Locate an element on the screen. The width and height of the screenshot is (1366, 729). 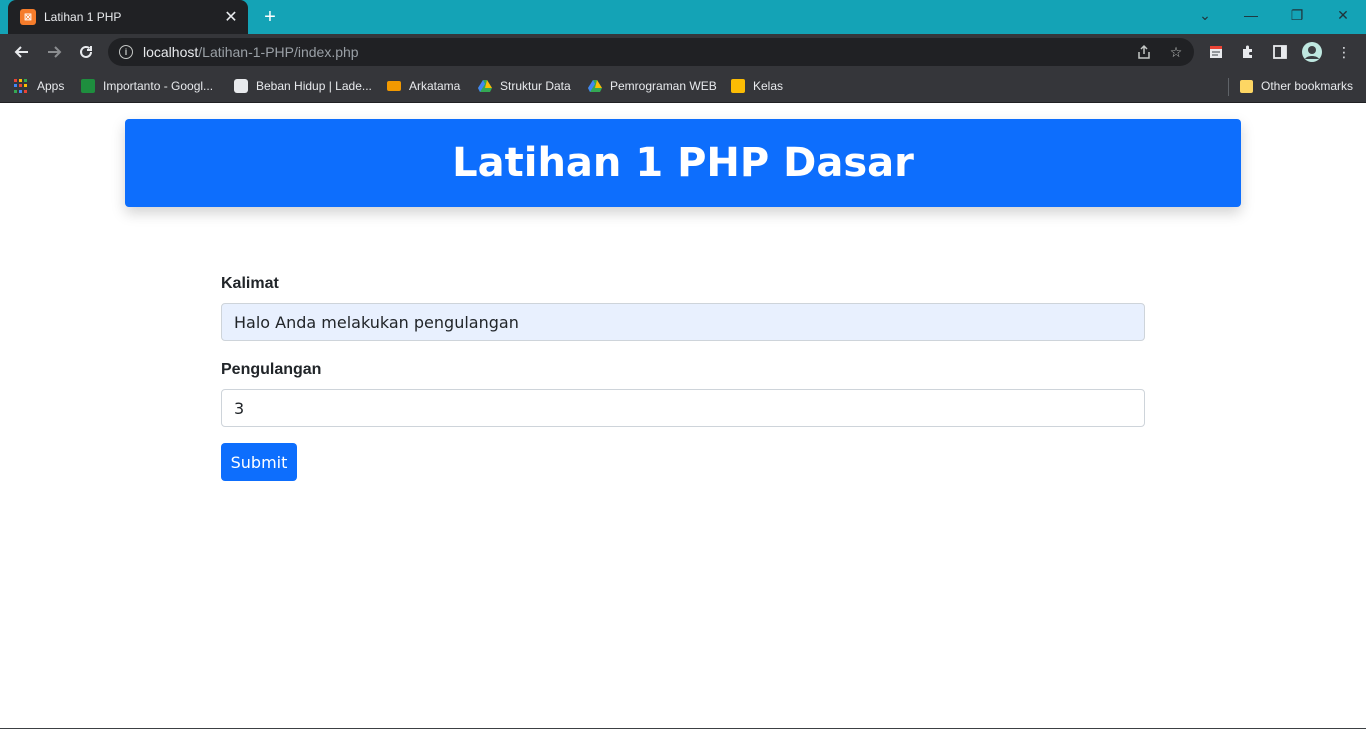
profile-avatar is located at coordinates (1312, 52).